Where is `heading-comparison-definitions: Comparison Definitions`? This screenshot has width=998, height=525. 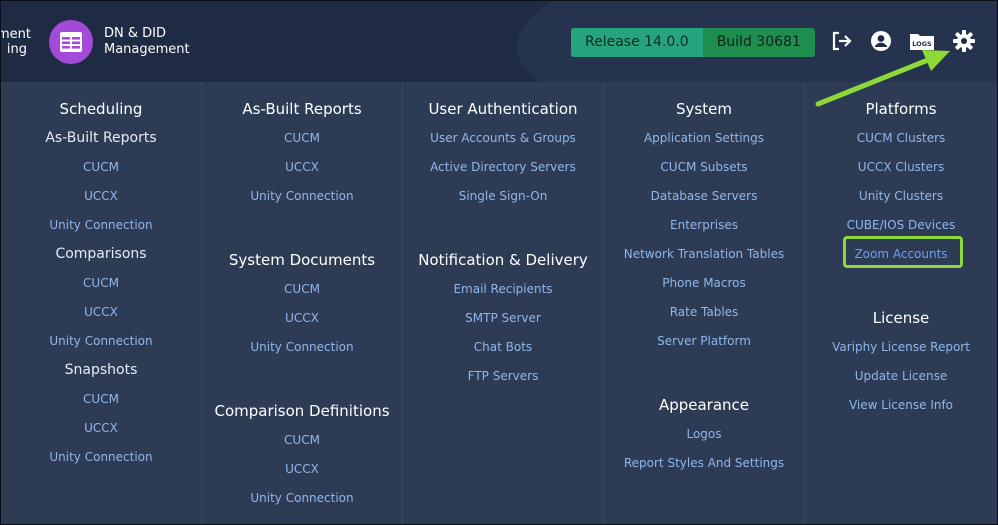
heading-comparison-definitions: Comparison Definitions is located at coordinates (302, 411).